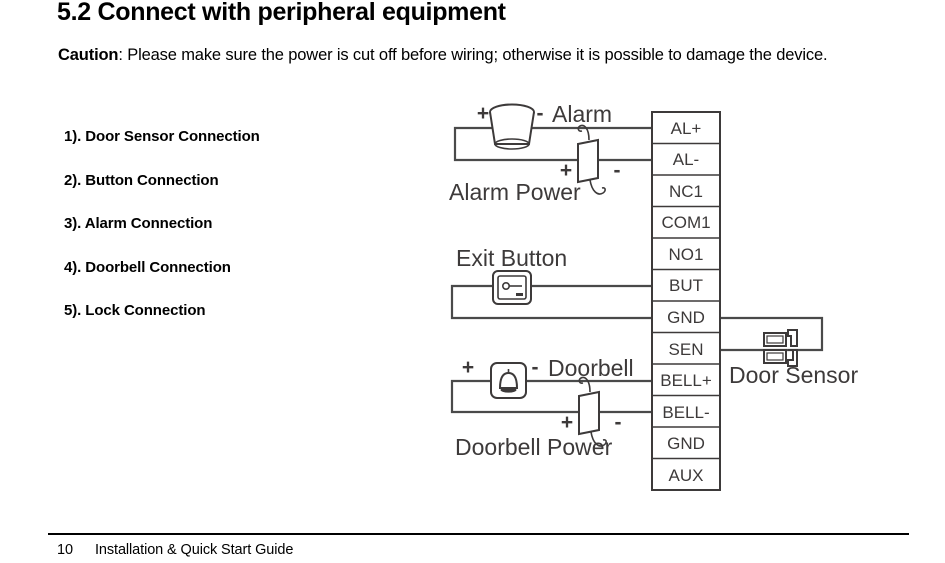 Image resolution: width=945 pixels, height=563 pixels. What do you see at coordinates (512, 126) in the screenshot?
I see `alarm-siren-icon` at bounding box center [512, 126].